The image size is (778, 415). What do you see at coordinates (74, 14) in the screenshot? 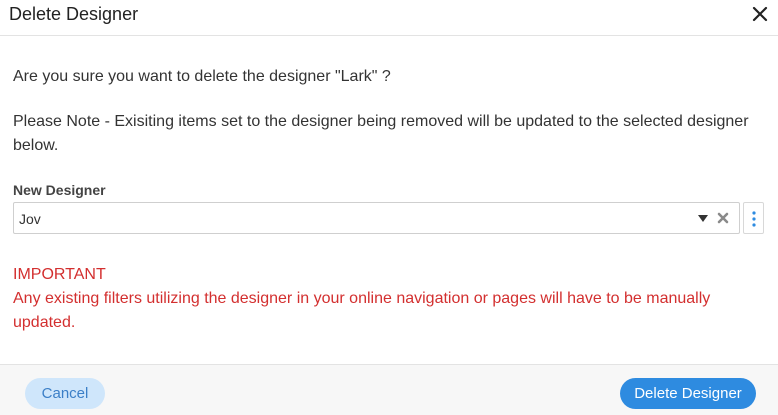
I see `dialog-title: Delete Designer` at bounding box center [74, 14].